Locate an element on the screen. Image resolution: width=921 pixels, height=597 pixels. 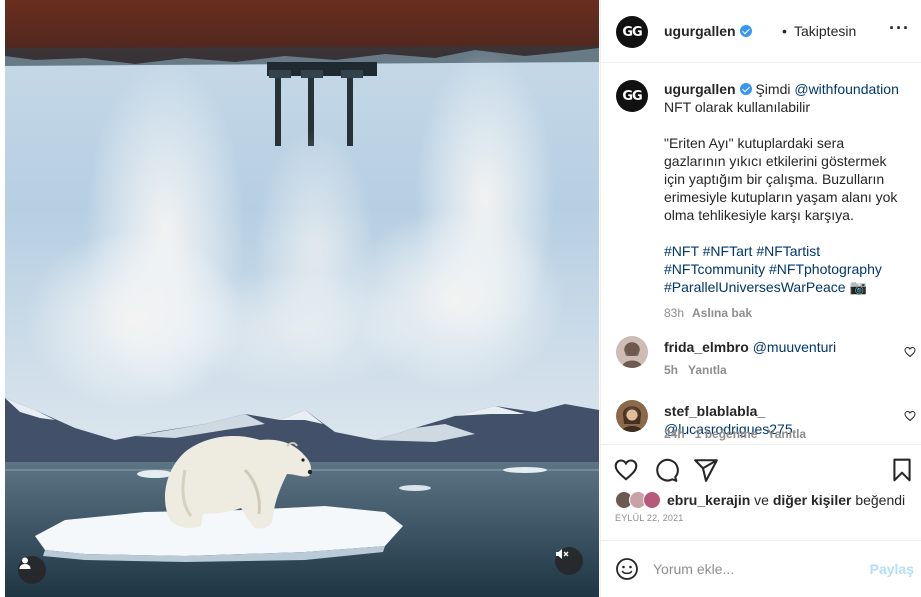
caption-username: ugurgallen is located at coordinates (700, 89).